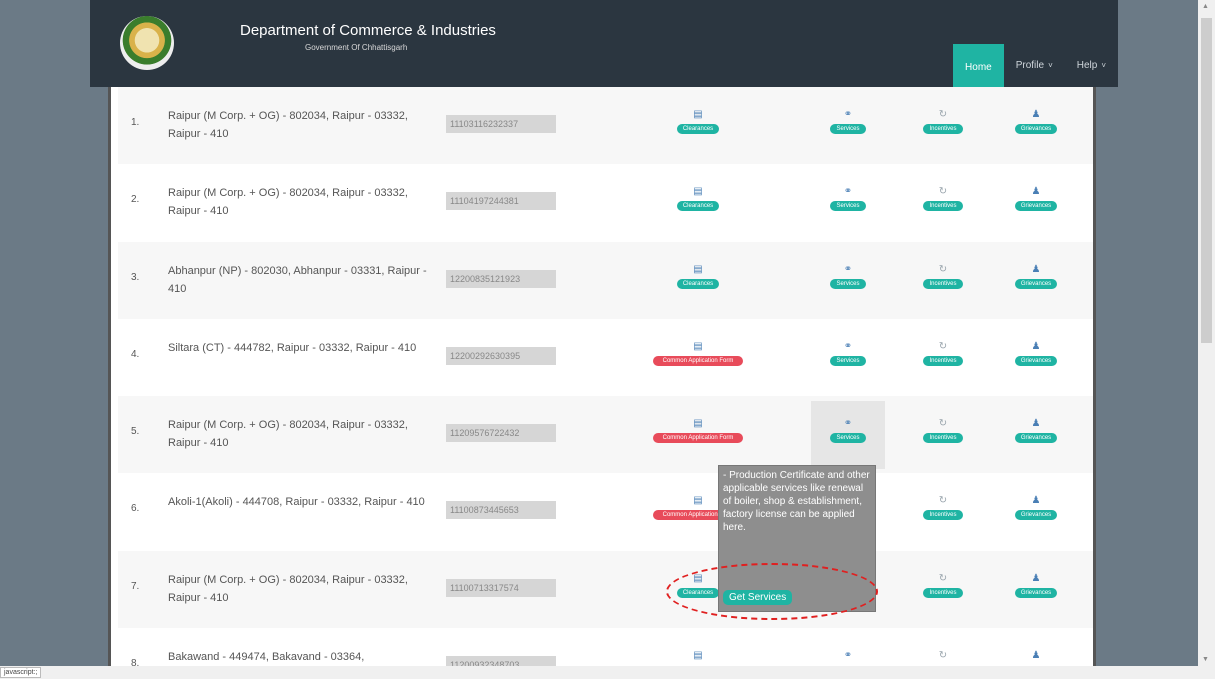 This screenshot has height=679, width=1215. What do you see at coordinates (501, 124) in the screenshot?
I see `unit-id: 11103116232337` at bounding box center [501, 124].